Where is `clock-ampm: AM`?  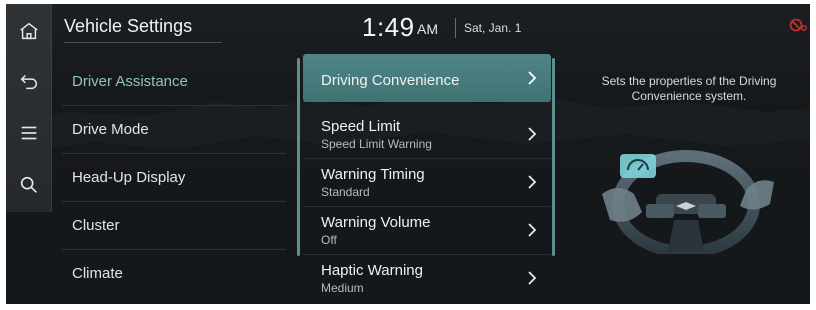 clock-ampm: AM is located at coordinates (427, 29).